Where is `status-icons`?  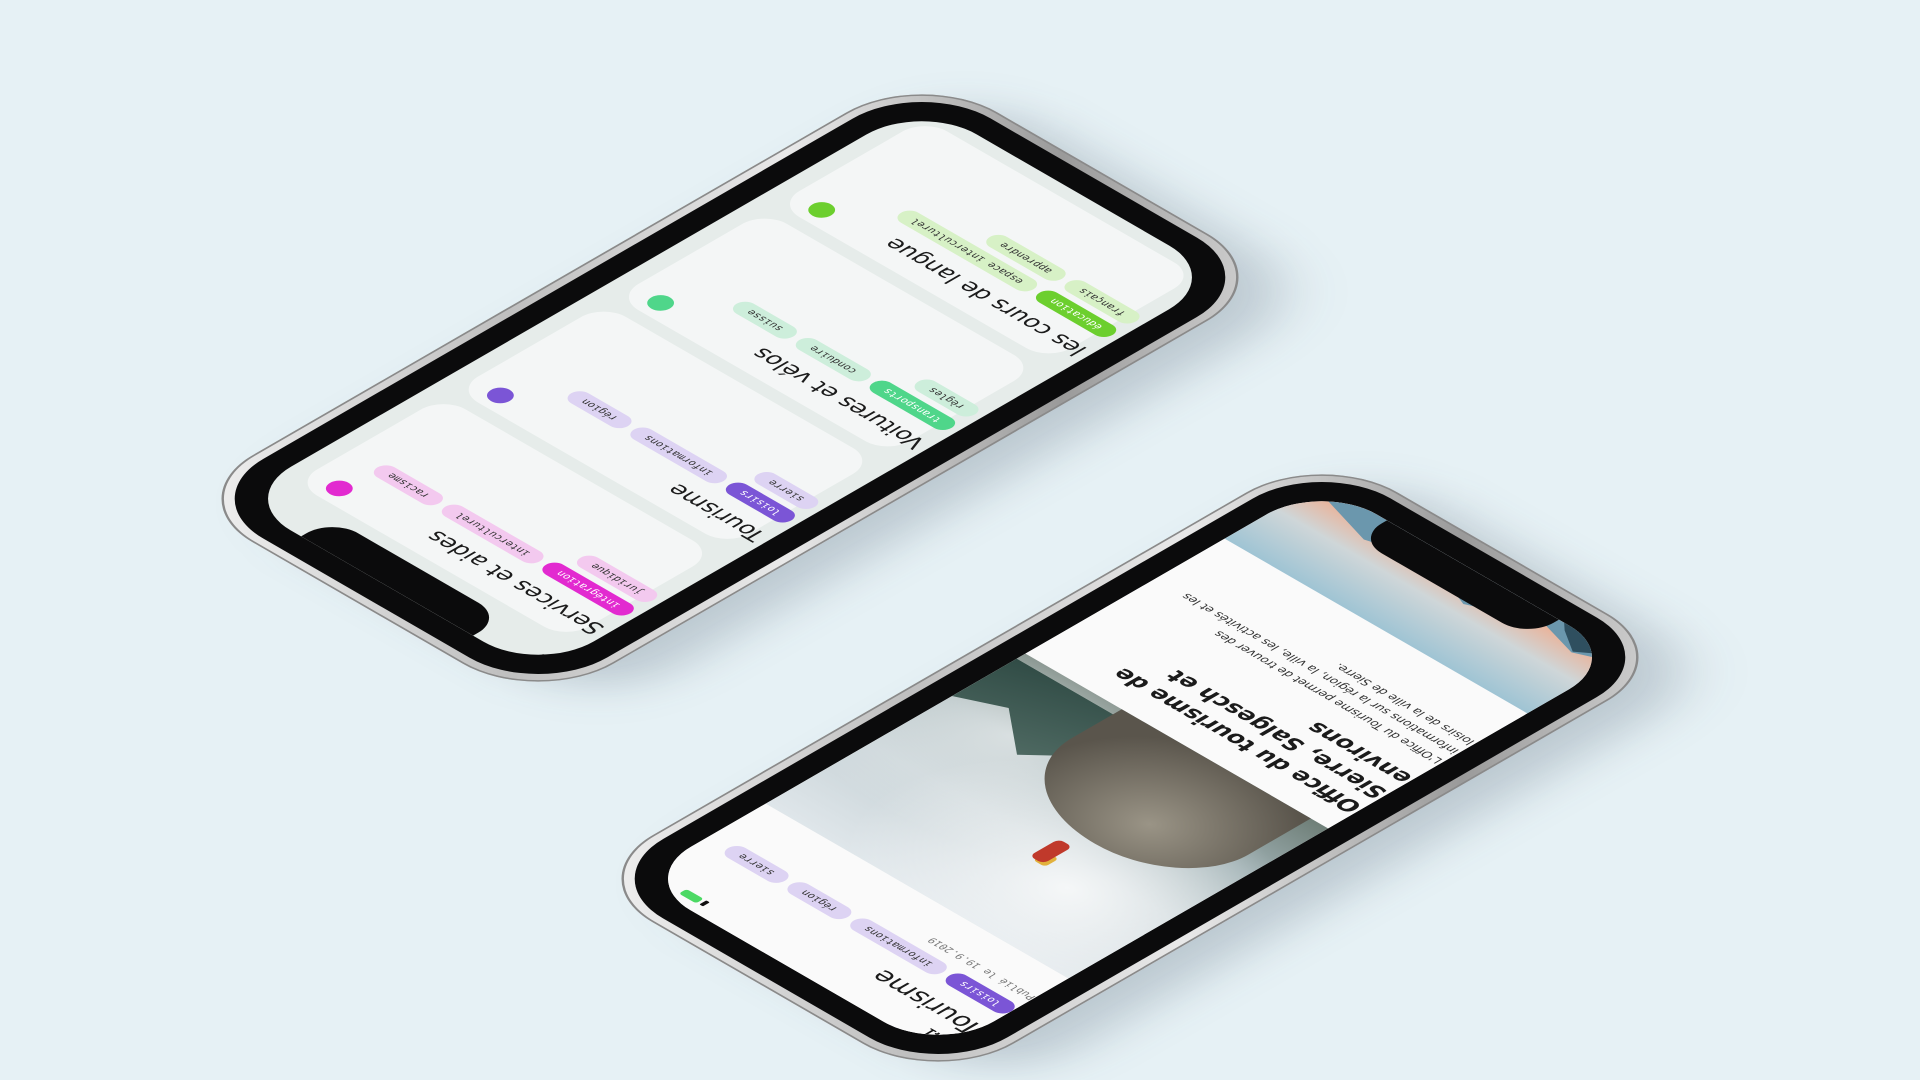
status-icons is located at coordinates (694, 897).